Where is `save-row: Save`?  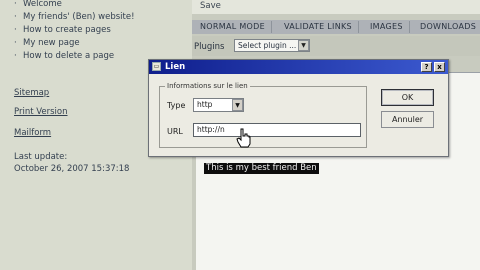 save-row: Save is located at coordinates (336, 7).